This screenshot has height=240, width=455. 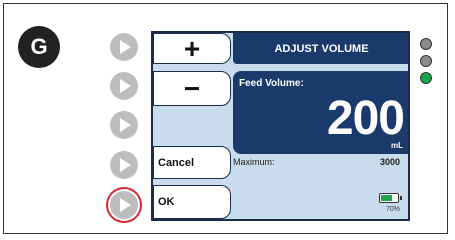 I want to click on cancel-button: Cancel, so click(x=192, y=162).